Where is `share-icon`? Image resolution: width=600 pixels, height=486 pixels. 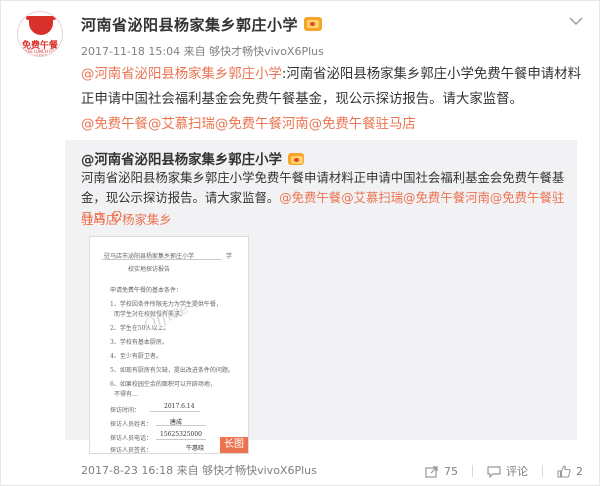
share-icon is located at coordinates (431, 471).